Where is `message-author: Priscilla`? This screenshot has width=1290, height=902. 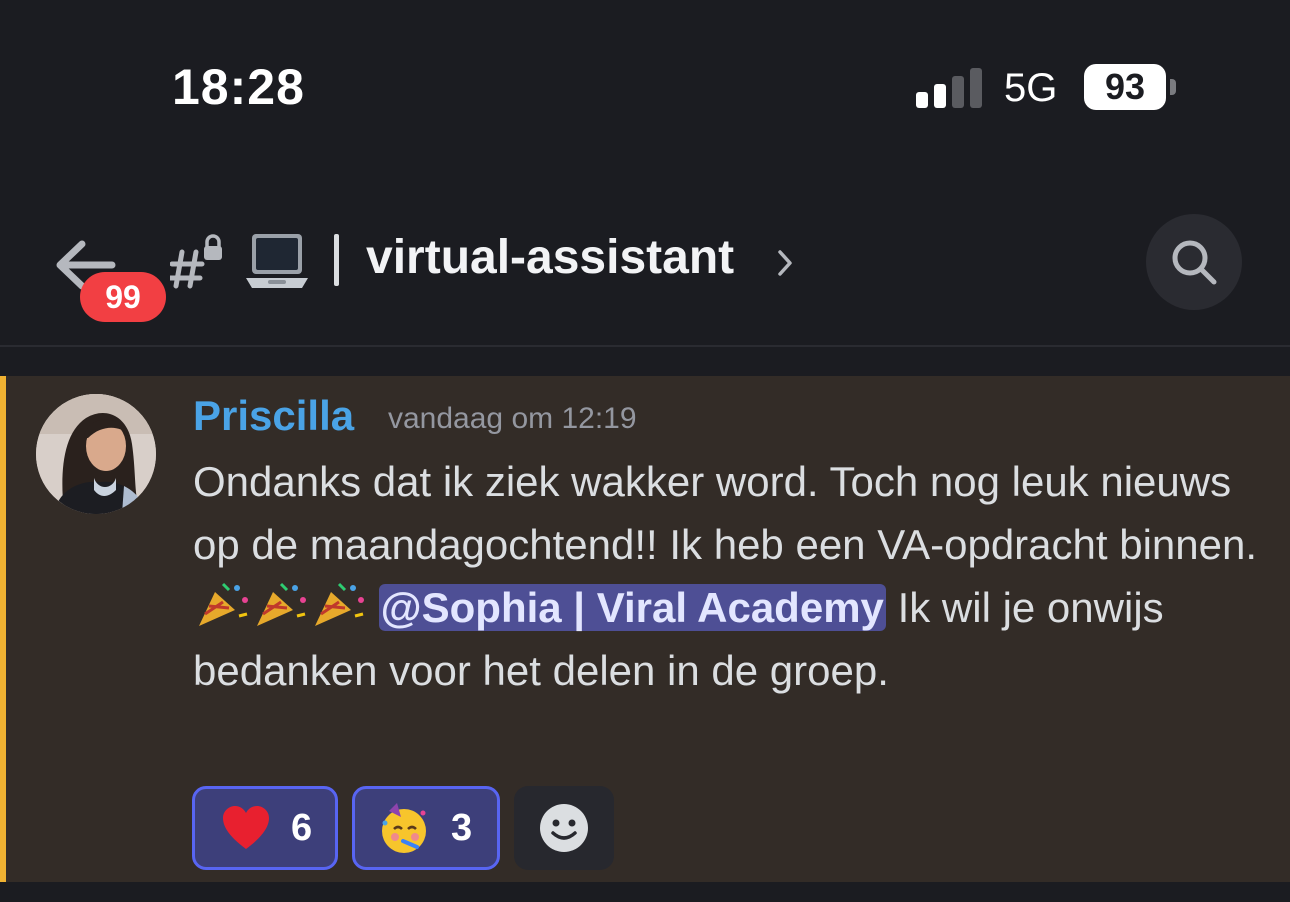 message-author: Priscilla is located at coordinates (273, 416).